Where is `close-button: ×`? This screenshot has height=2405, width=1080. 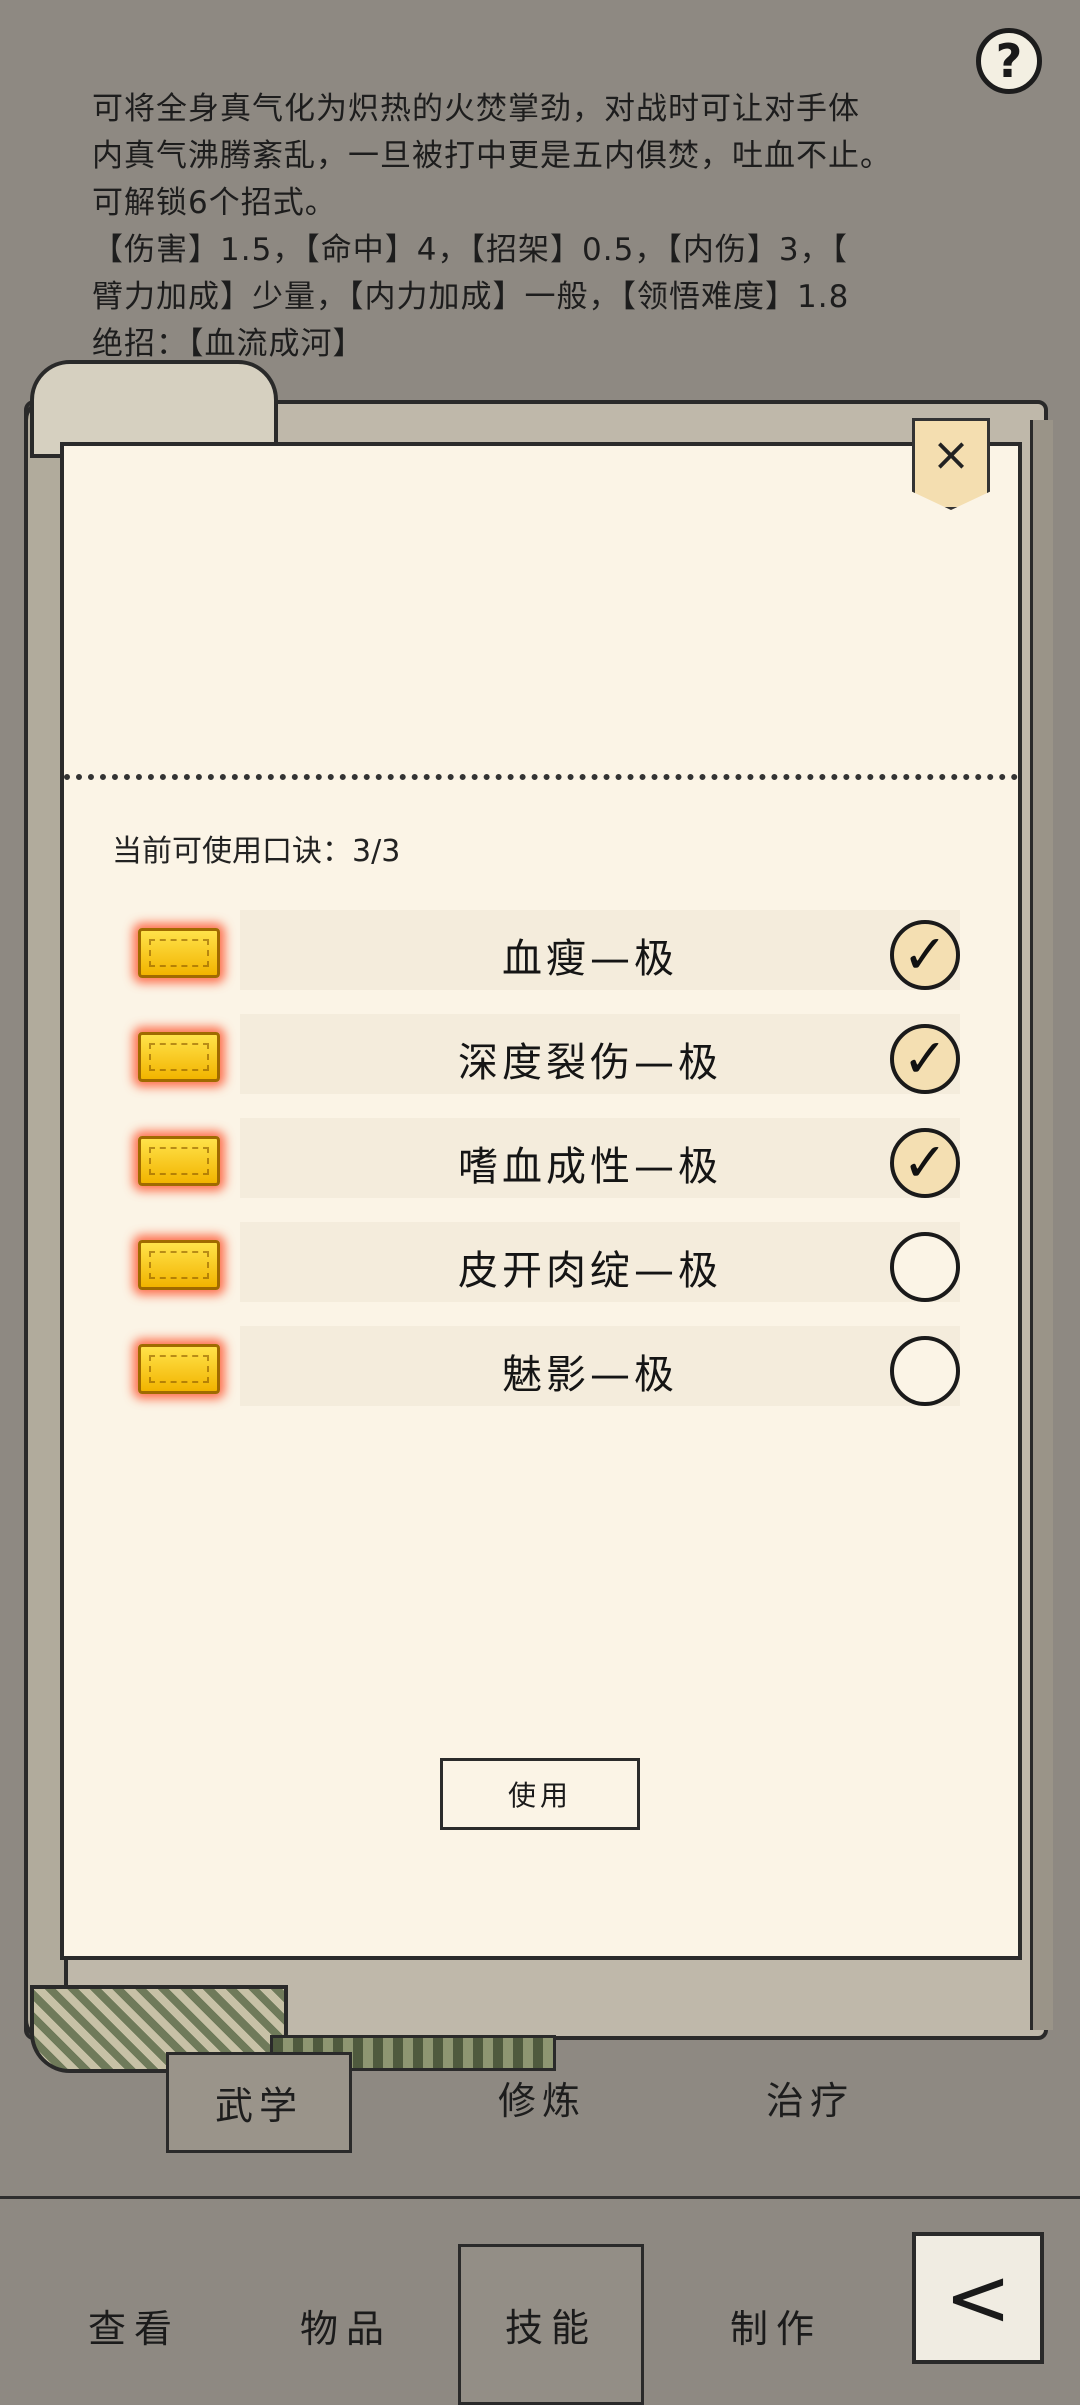 close-button: × is located at coordinates (951, 464).